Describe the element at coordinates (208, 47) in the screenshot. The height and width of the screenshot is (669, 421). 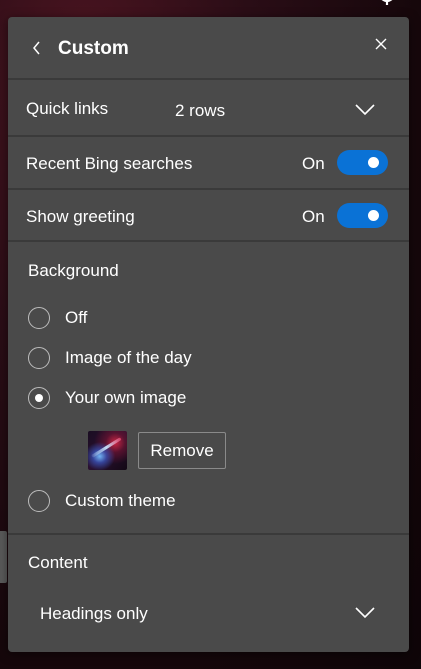
I see `panel-header: Custom` at that location.